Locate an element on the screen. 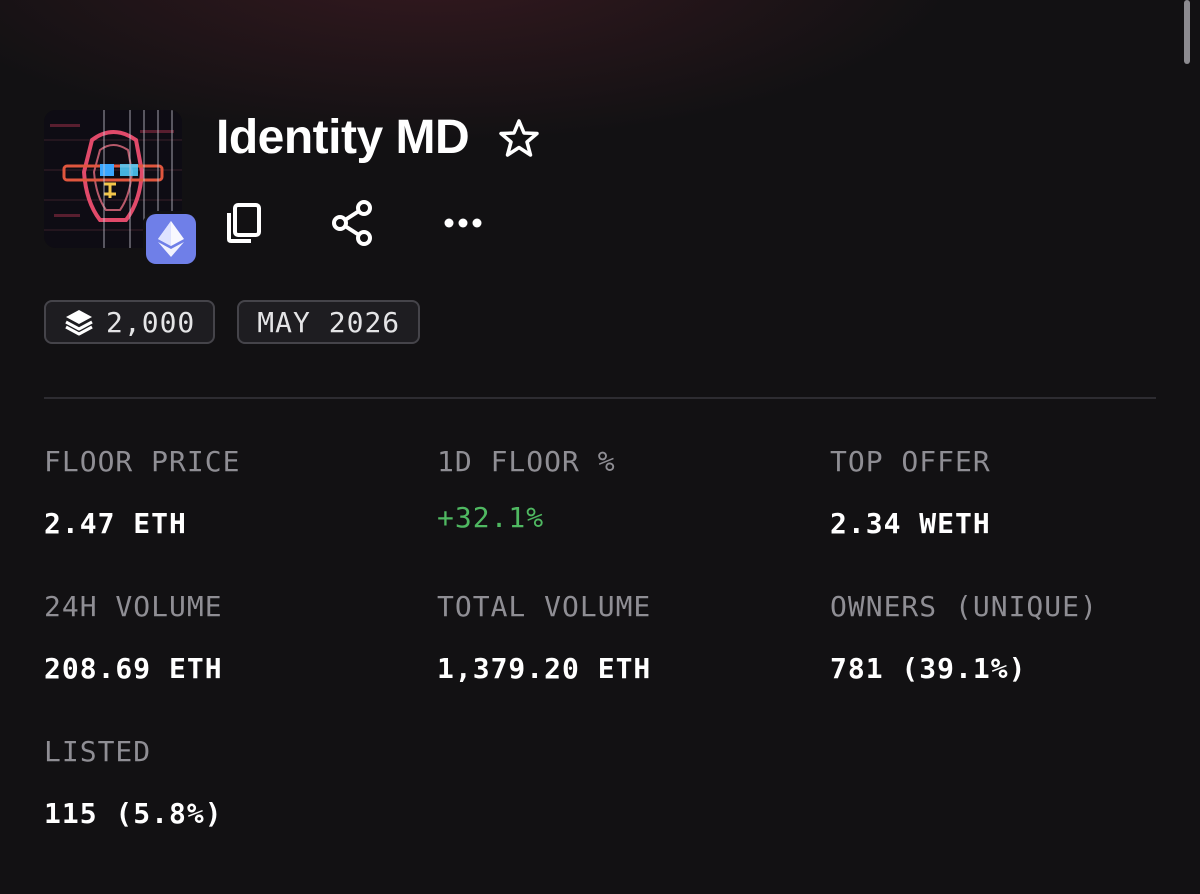 This screenshot has width=1200, height=894. collection-title: Identity MD is located at coordinates (343, 137).